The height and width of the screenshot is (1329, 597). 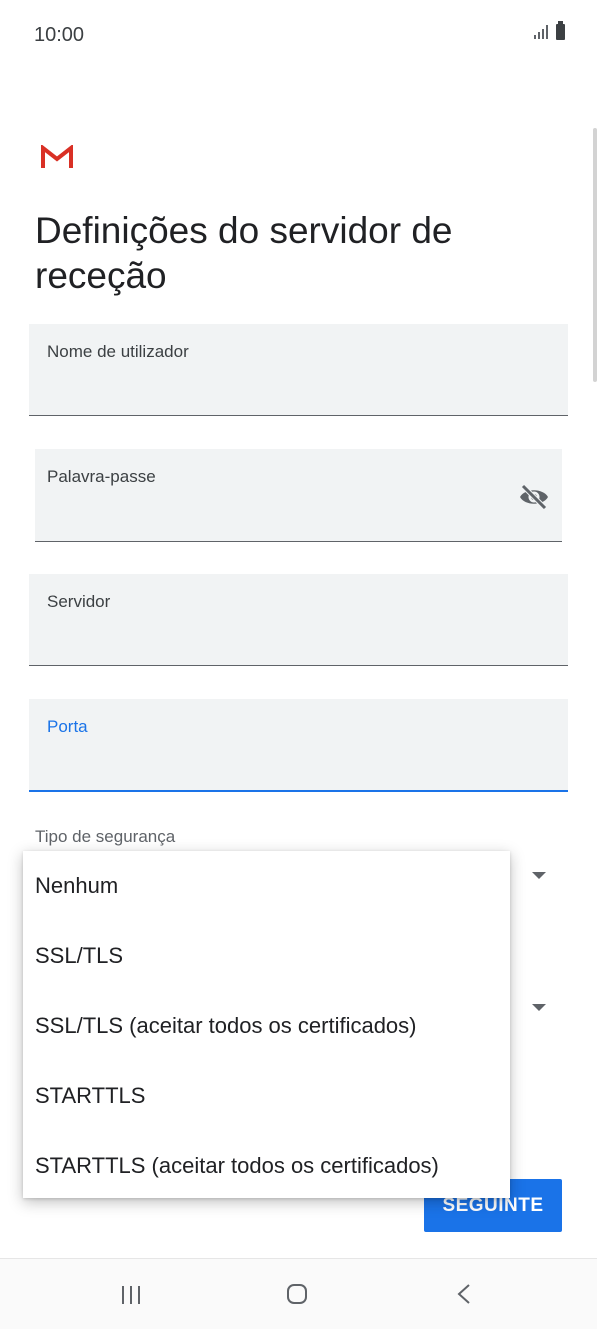 What do you see at coordinates (298, 495) in the screenshot?
I see `password-field: Palavra-passe` at bounding box center [298, 495].